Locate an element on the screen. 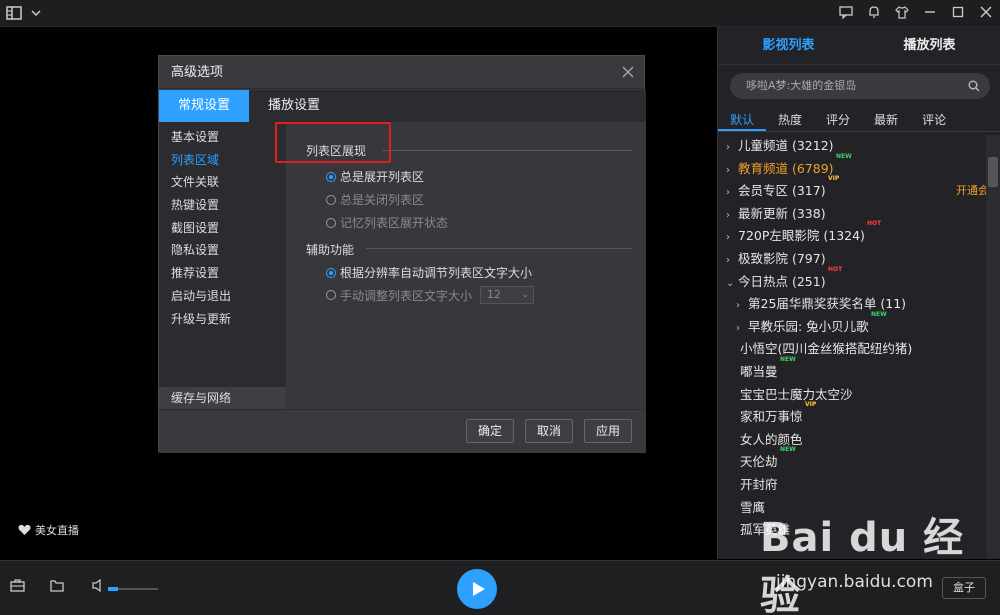 The image size is (1000, 615). search-icon is located at coordinates (974, 86).